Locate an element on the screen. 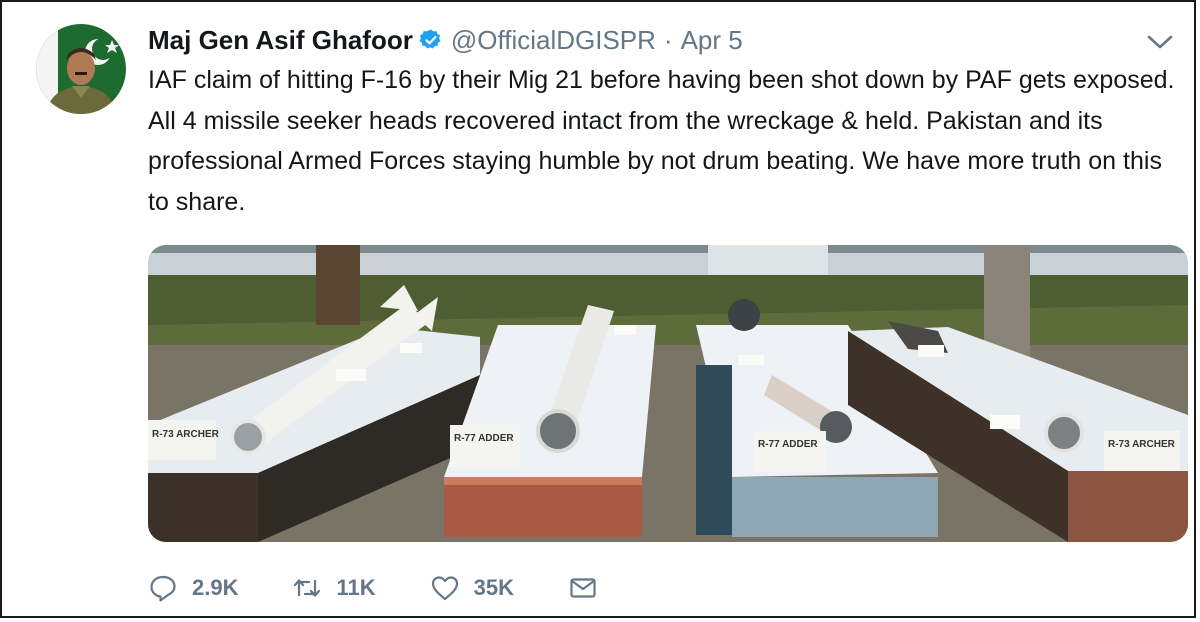 This screenshot has height=622, width=1200. envelope-icon is located at coordinates (583, 588).